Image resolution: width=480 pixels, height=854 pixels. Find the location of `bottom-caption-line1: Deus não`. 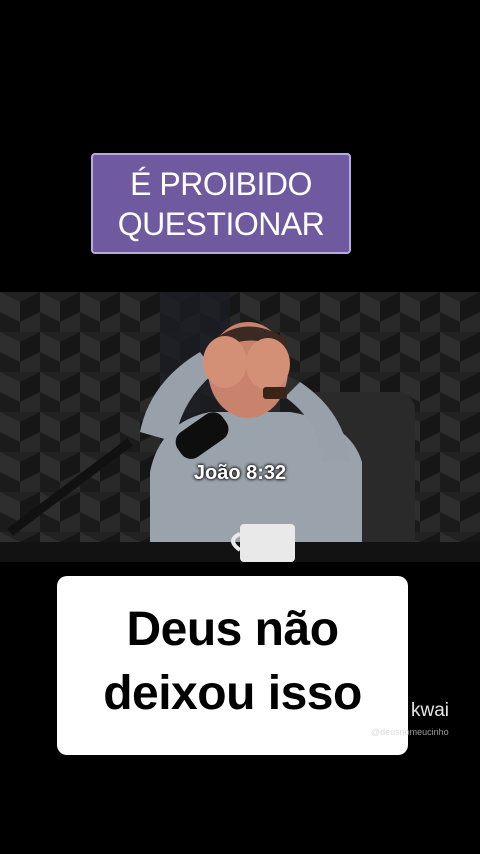

bottom-caption-line1: Deus não is located at coordinates (232, 629).